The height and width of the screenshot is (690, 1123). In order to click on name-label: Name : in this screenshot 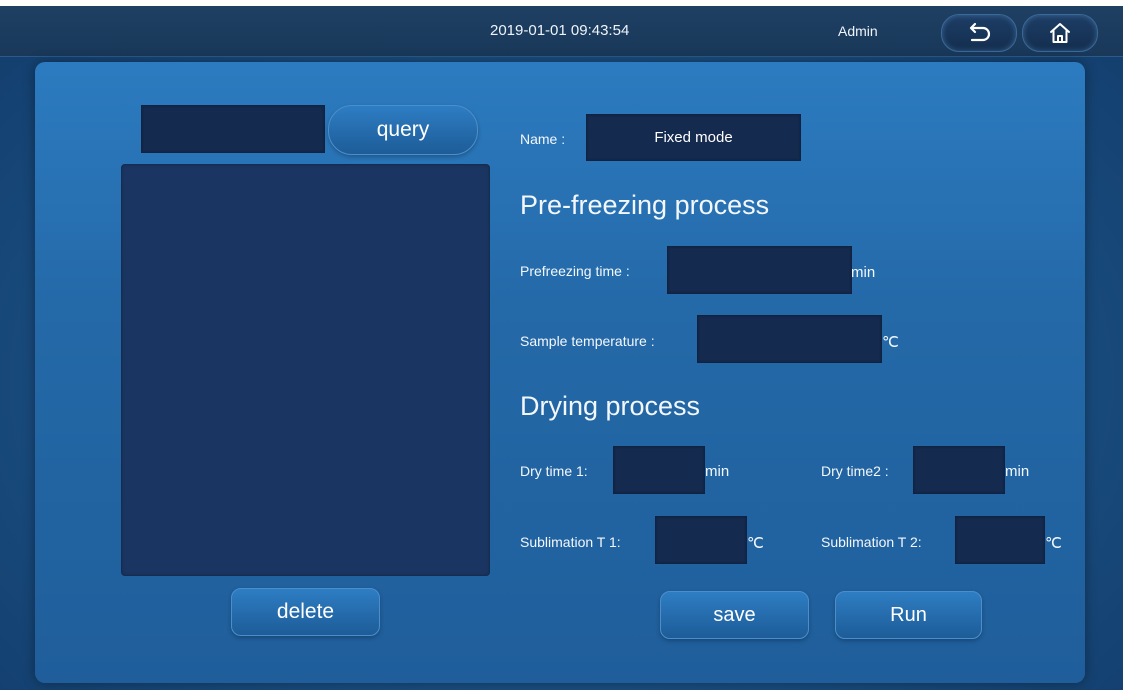, I will do `click(543, 139)`.